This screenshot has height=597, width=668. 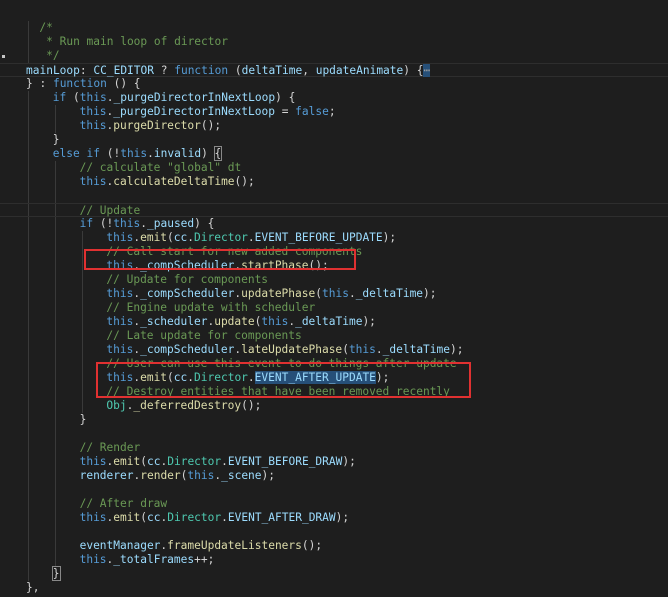 I want to click on code-token: }, so click(x=83, y=419).